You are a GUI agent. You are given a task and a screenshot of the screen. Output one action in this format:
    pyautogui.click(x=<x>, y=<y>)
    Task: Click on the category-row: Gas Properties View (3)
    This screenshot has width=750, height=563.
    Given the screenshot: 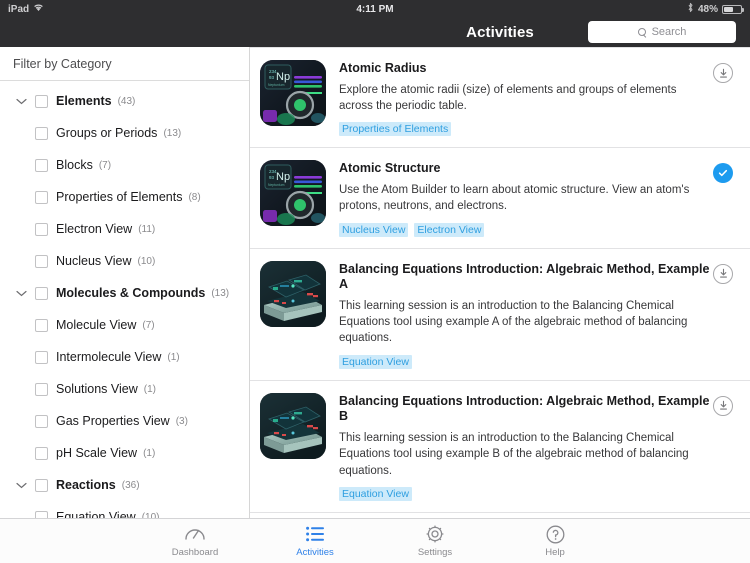 What is the action you would take?
    pyautogui.click(x=124, y=421)
    